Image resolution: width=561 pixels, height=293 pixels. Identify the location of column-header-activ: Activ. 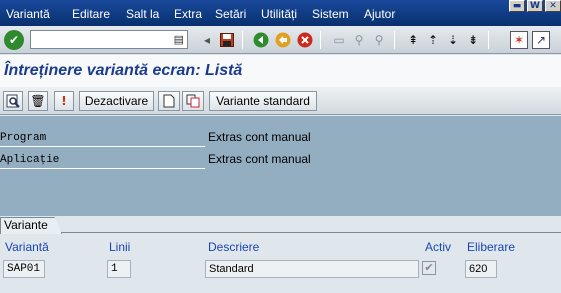
(438, 247).